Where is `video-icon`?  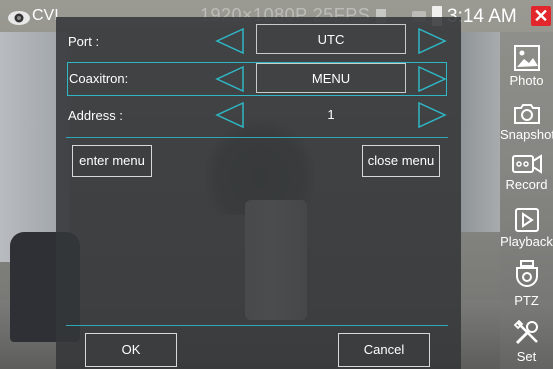 video-icon is located at coordinates (526, 164).